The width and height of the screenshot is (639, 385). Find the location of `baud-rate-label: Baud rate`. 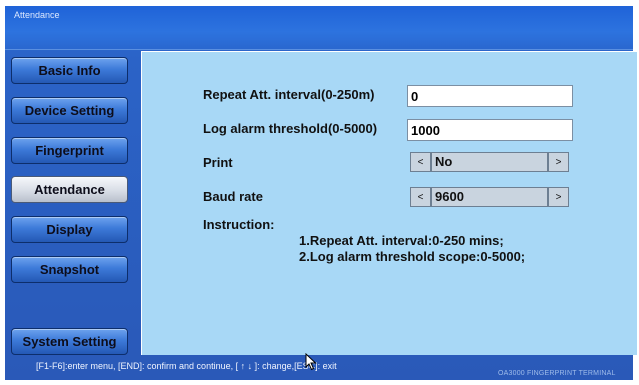

baud-rate-label: Baud rate is located at coordinates (233, 196).